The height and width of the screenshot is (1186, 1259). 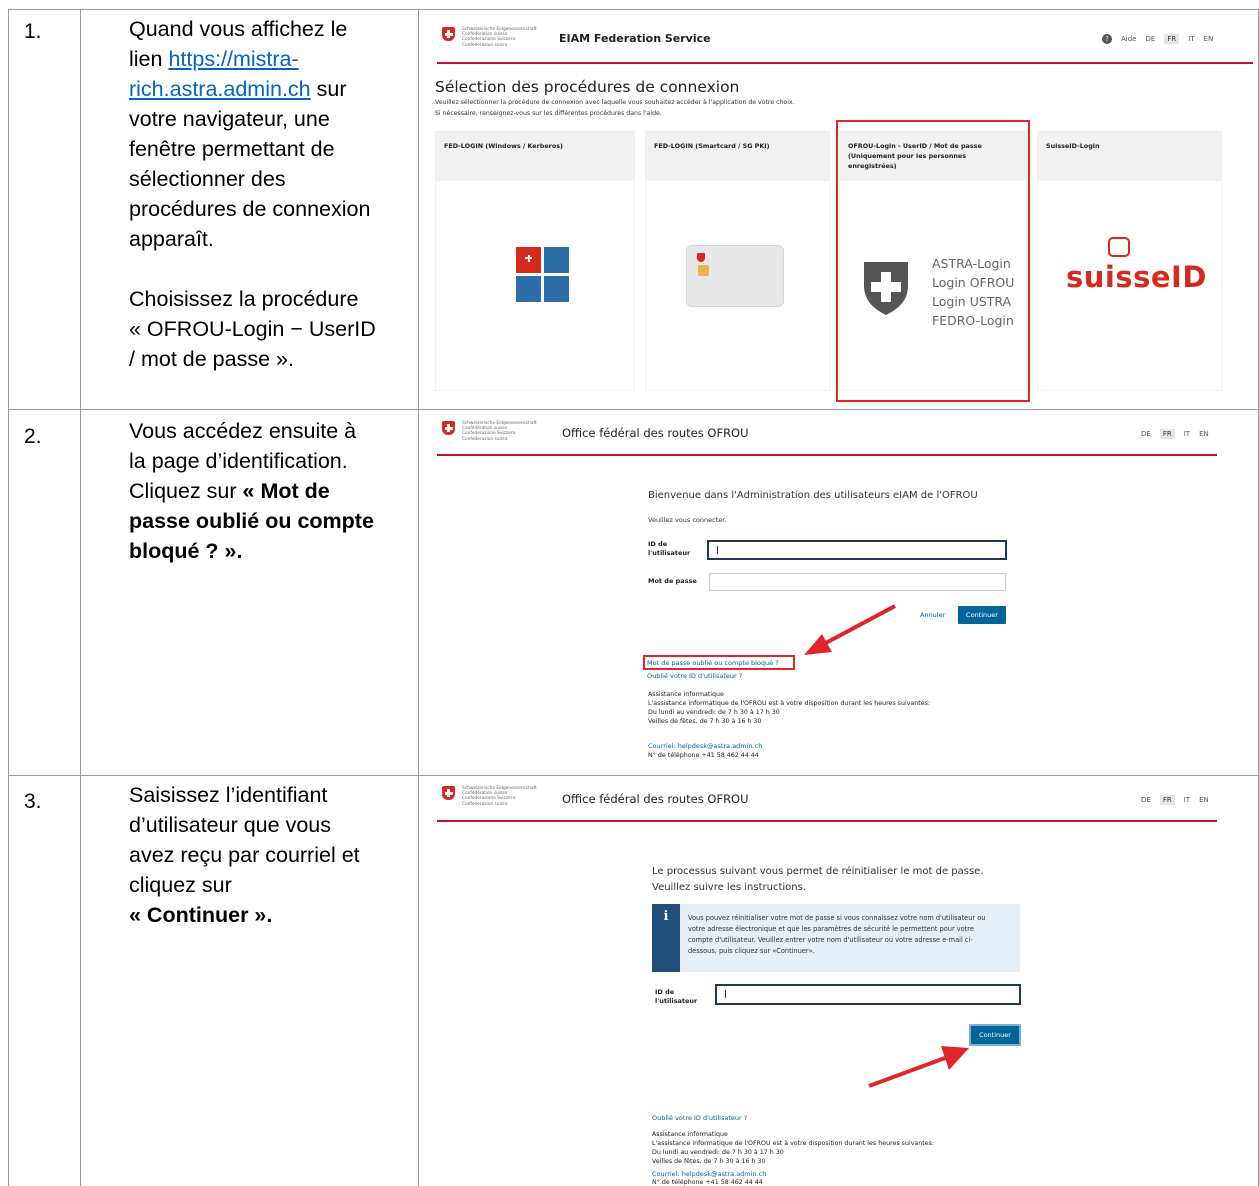 I want to click on highlight-ofrou-card, so click(x=933, y=261).